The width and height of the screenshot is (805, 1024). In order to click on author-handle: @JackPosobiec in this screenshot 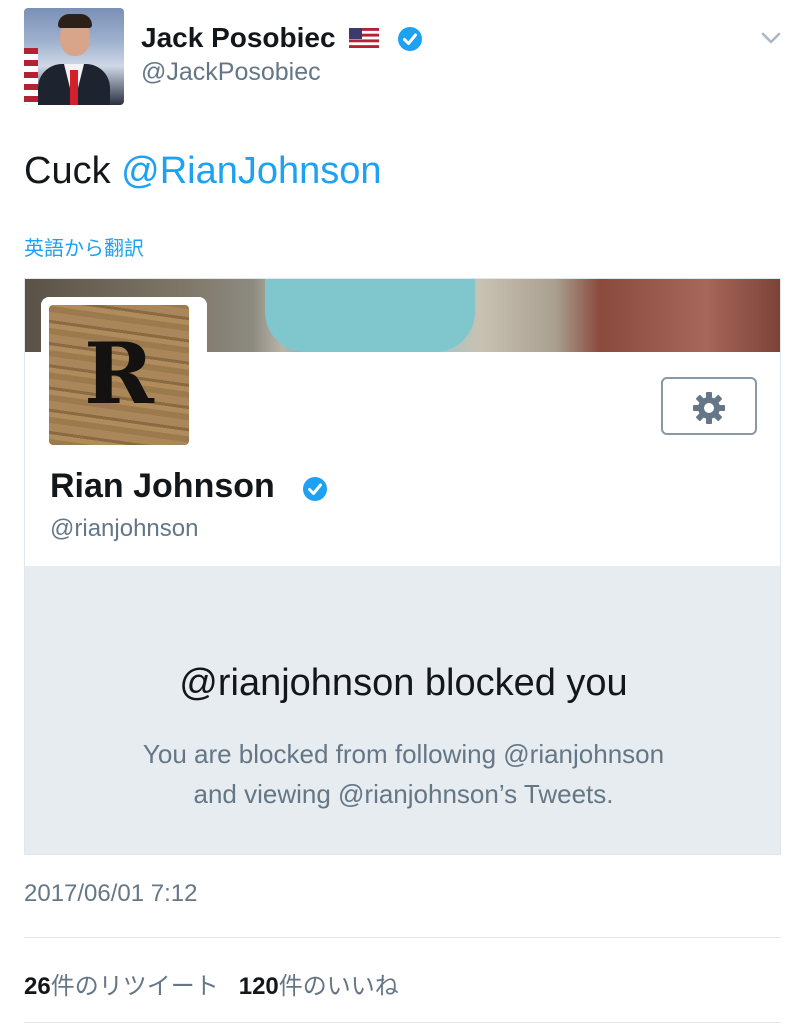, I will do `click(231, 72)`.